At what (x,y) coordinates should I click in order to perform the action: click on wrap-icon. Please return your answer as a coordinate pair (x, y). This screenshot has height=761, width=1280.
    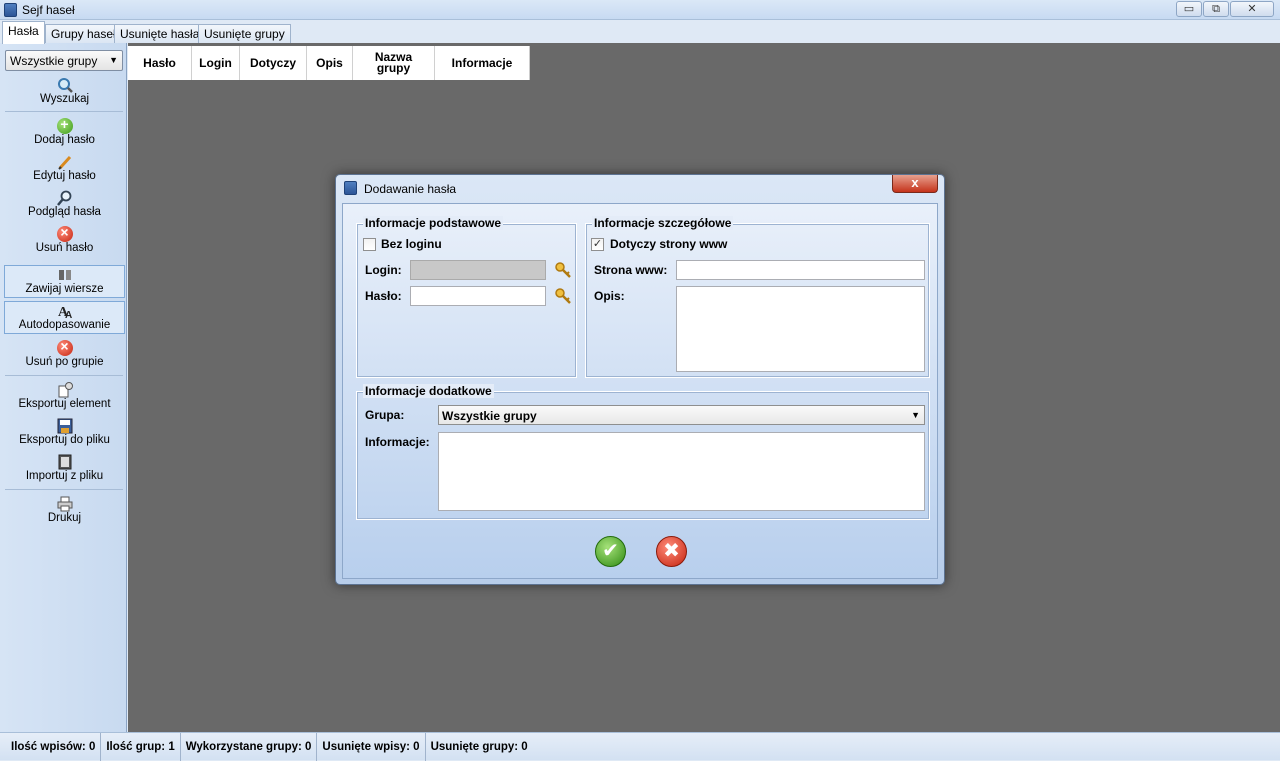
    Looking at the image, I should click on (64, 275).